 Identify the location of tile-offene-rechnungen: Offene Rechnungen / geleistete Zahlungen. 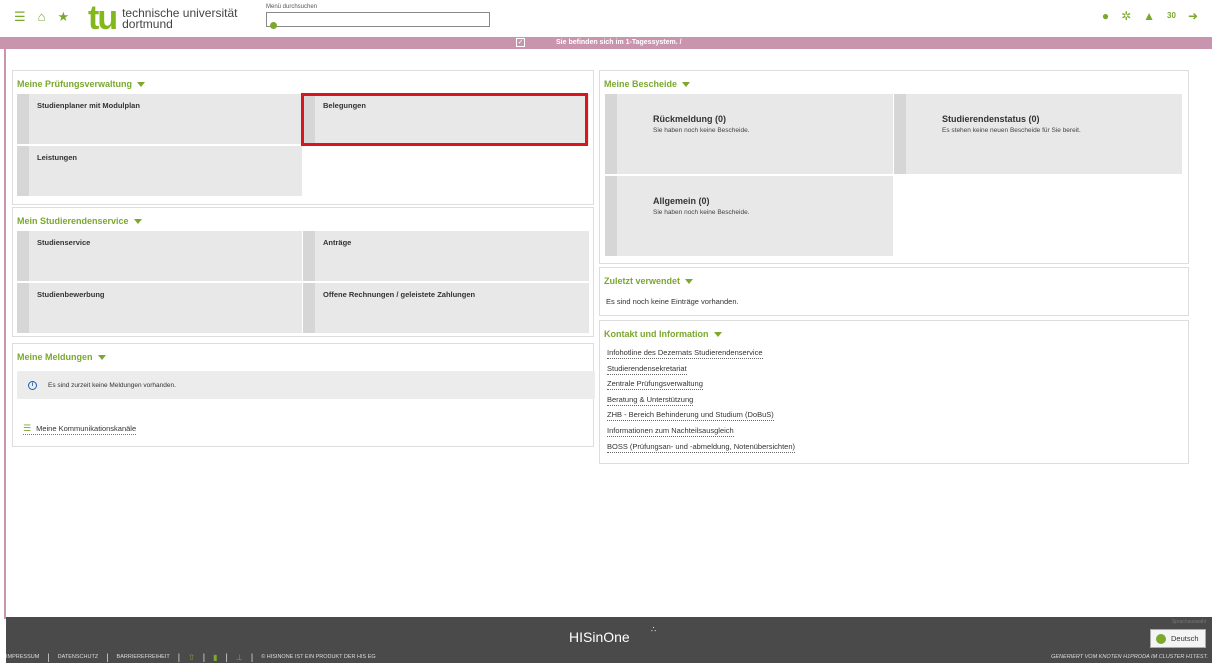
(446, 308).